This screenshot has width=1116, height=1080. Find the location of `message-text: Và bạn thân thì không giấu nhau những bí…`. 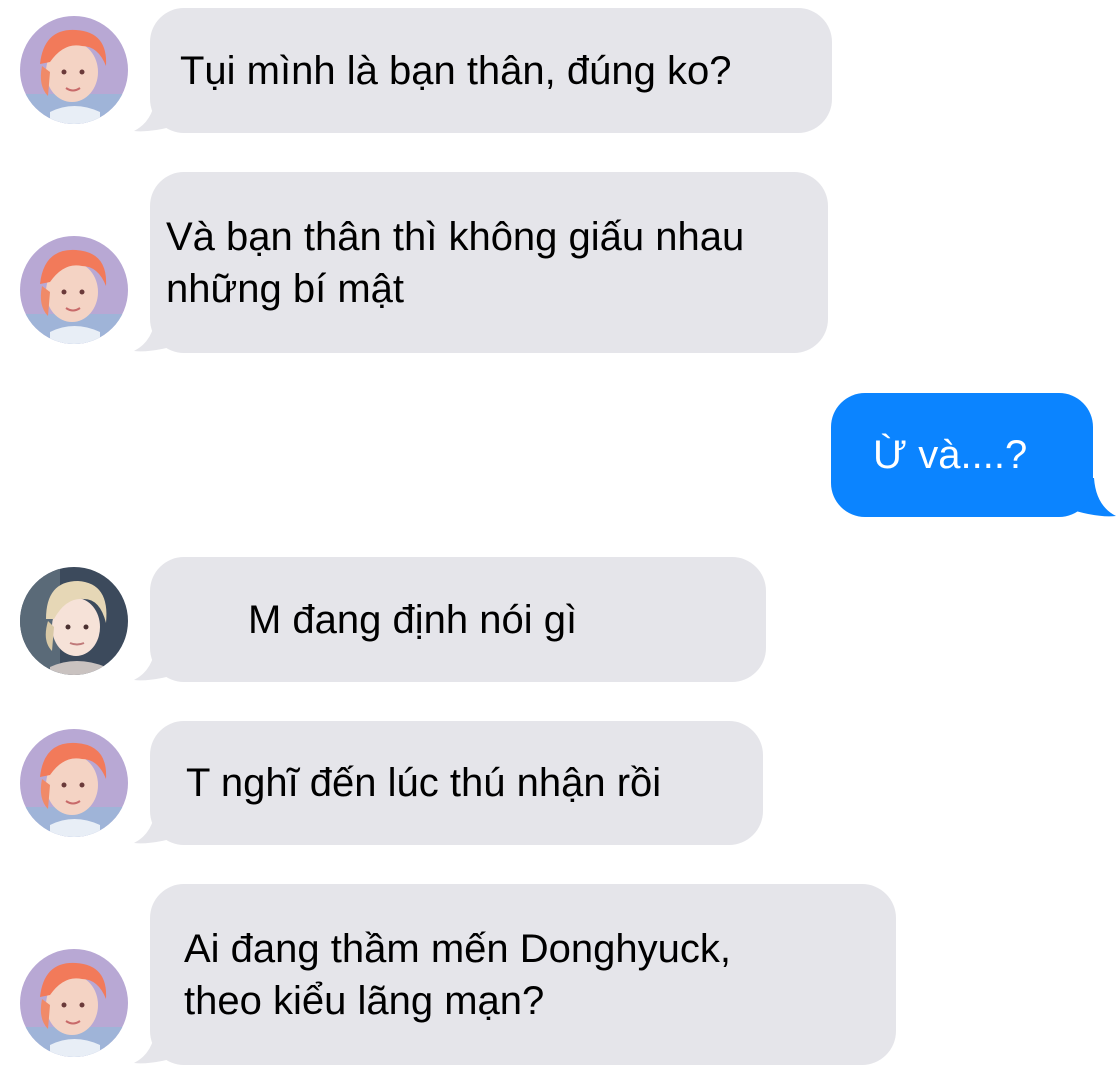

message-text: Và bạn thân thì không giấu nhau những bí… is located at coordinates (455, 262).